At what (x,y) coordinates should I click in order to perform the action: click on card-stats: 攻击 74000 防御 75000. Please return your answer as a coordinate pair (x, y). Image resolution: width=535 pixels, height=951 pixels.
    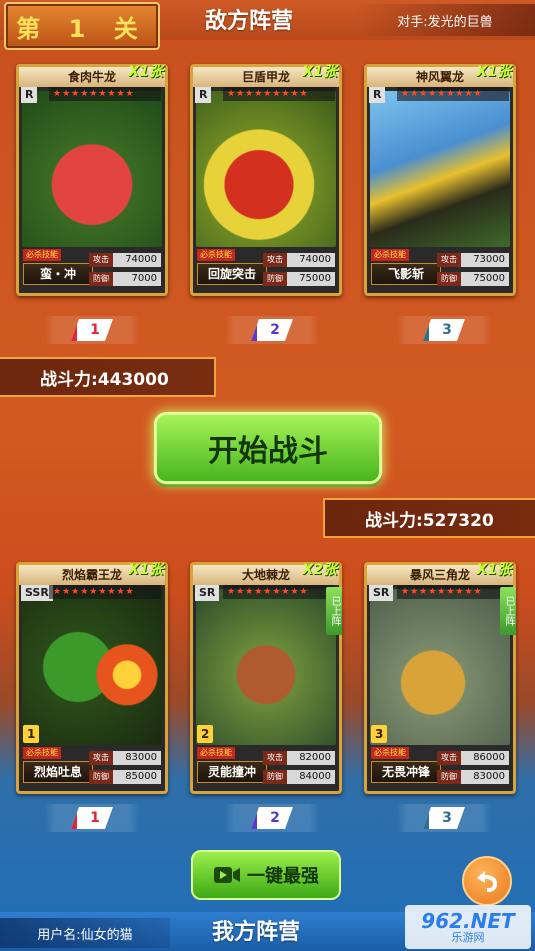
    Looking at the image, I should click on (299, 268).